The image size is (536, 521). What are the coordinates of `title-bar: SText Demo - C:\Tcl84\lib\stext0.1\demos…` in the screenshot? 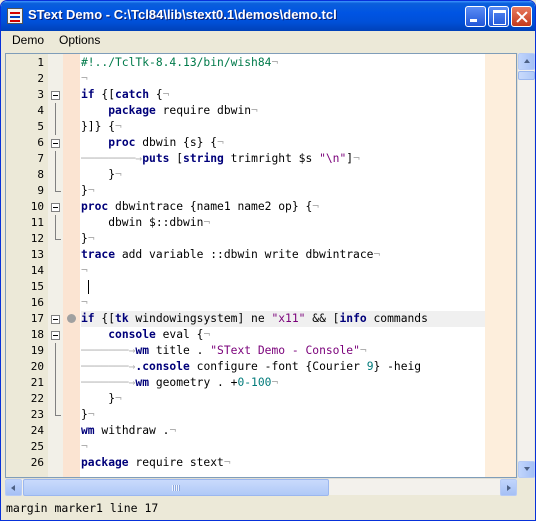 It's located at (268, 16).